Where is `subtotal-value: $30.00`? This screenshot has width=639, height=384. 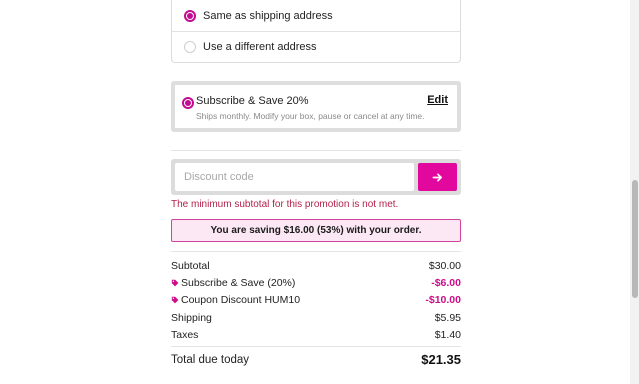 subtotal-value: $30.00 is located at coordinates (444, 266).